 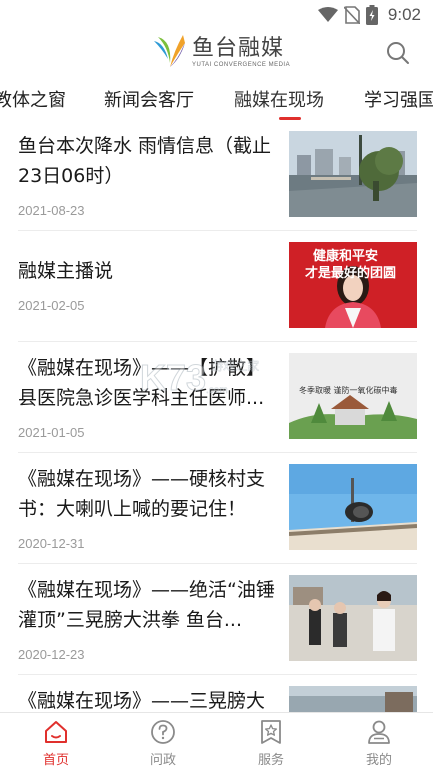 What do you see at coordinates (149, 699) in the screenshot?
I see `article-title: 《融媒在现场》——三晃膀大` at bounding box center [149, 699].